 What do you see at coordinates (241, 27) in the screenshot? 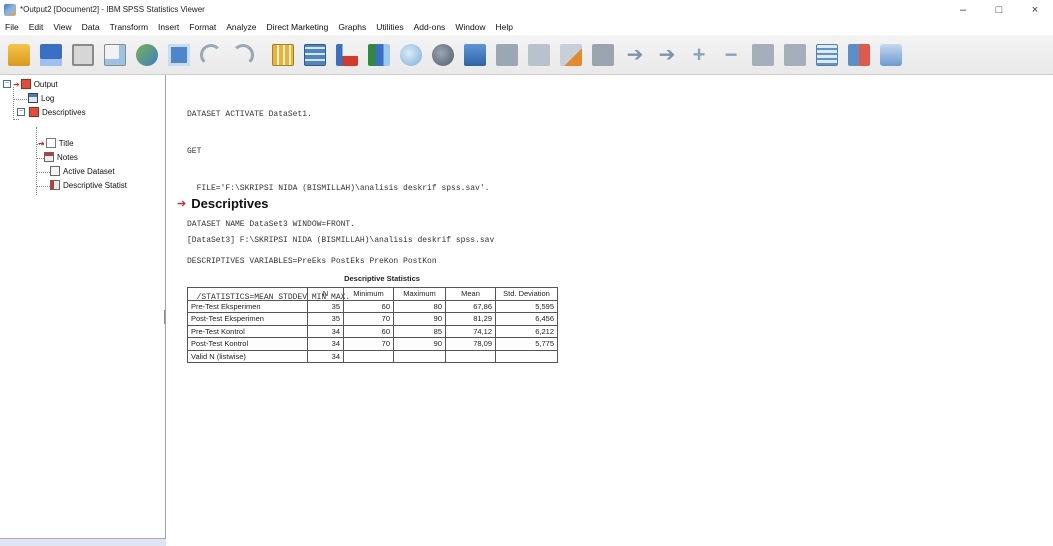
I see `menu-analyze: Analyze` at bounding box center [241, 27].